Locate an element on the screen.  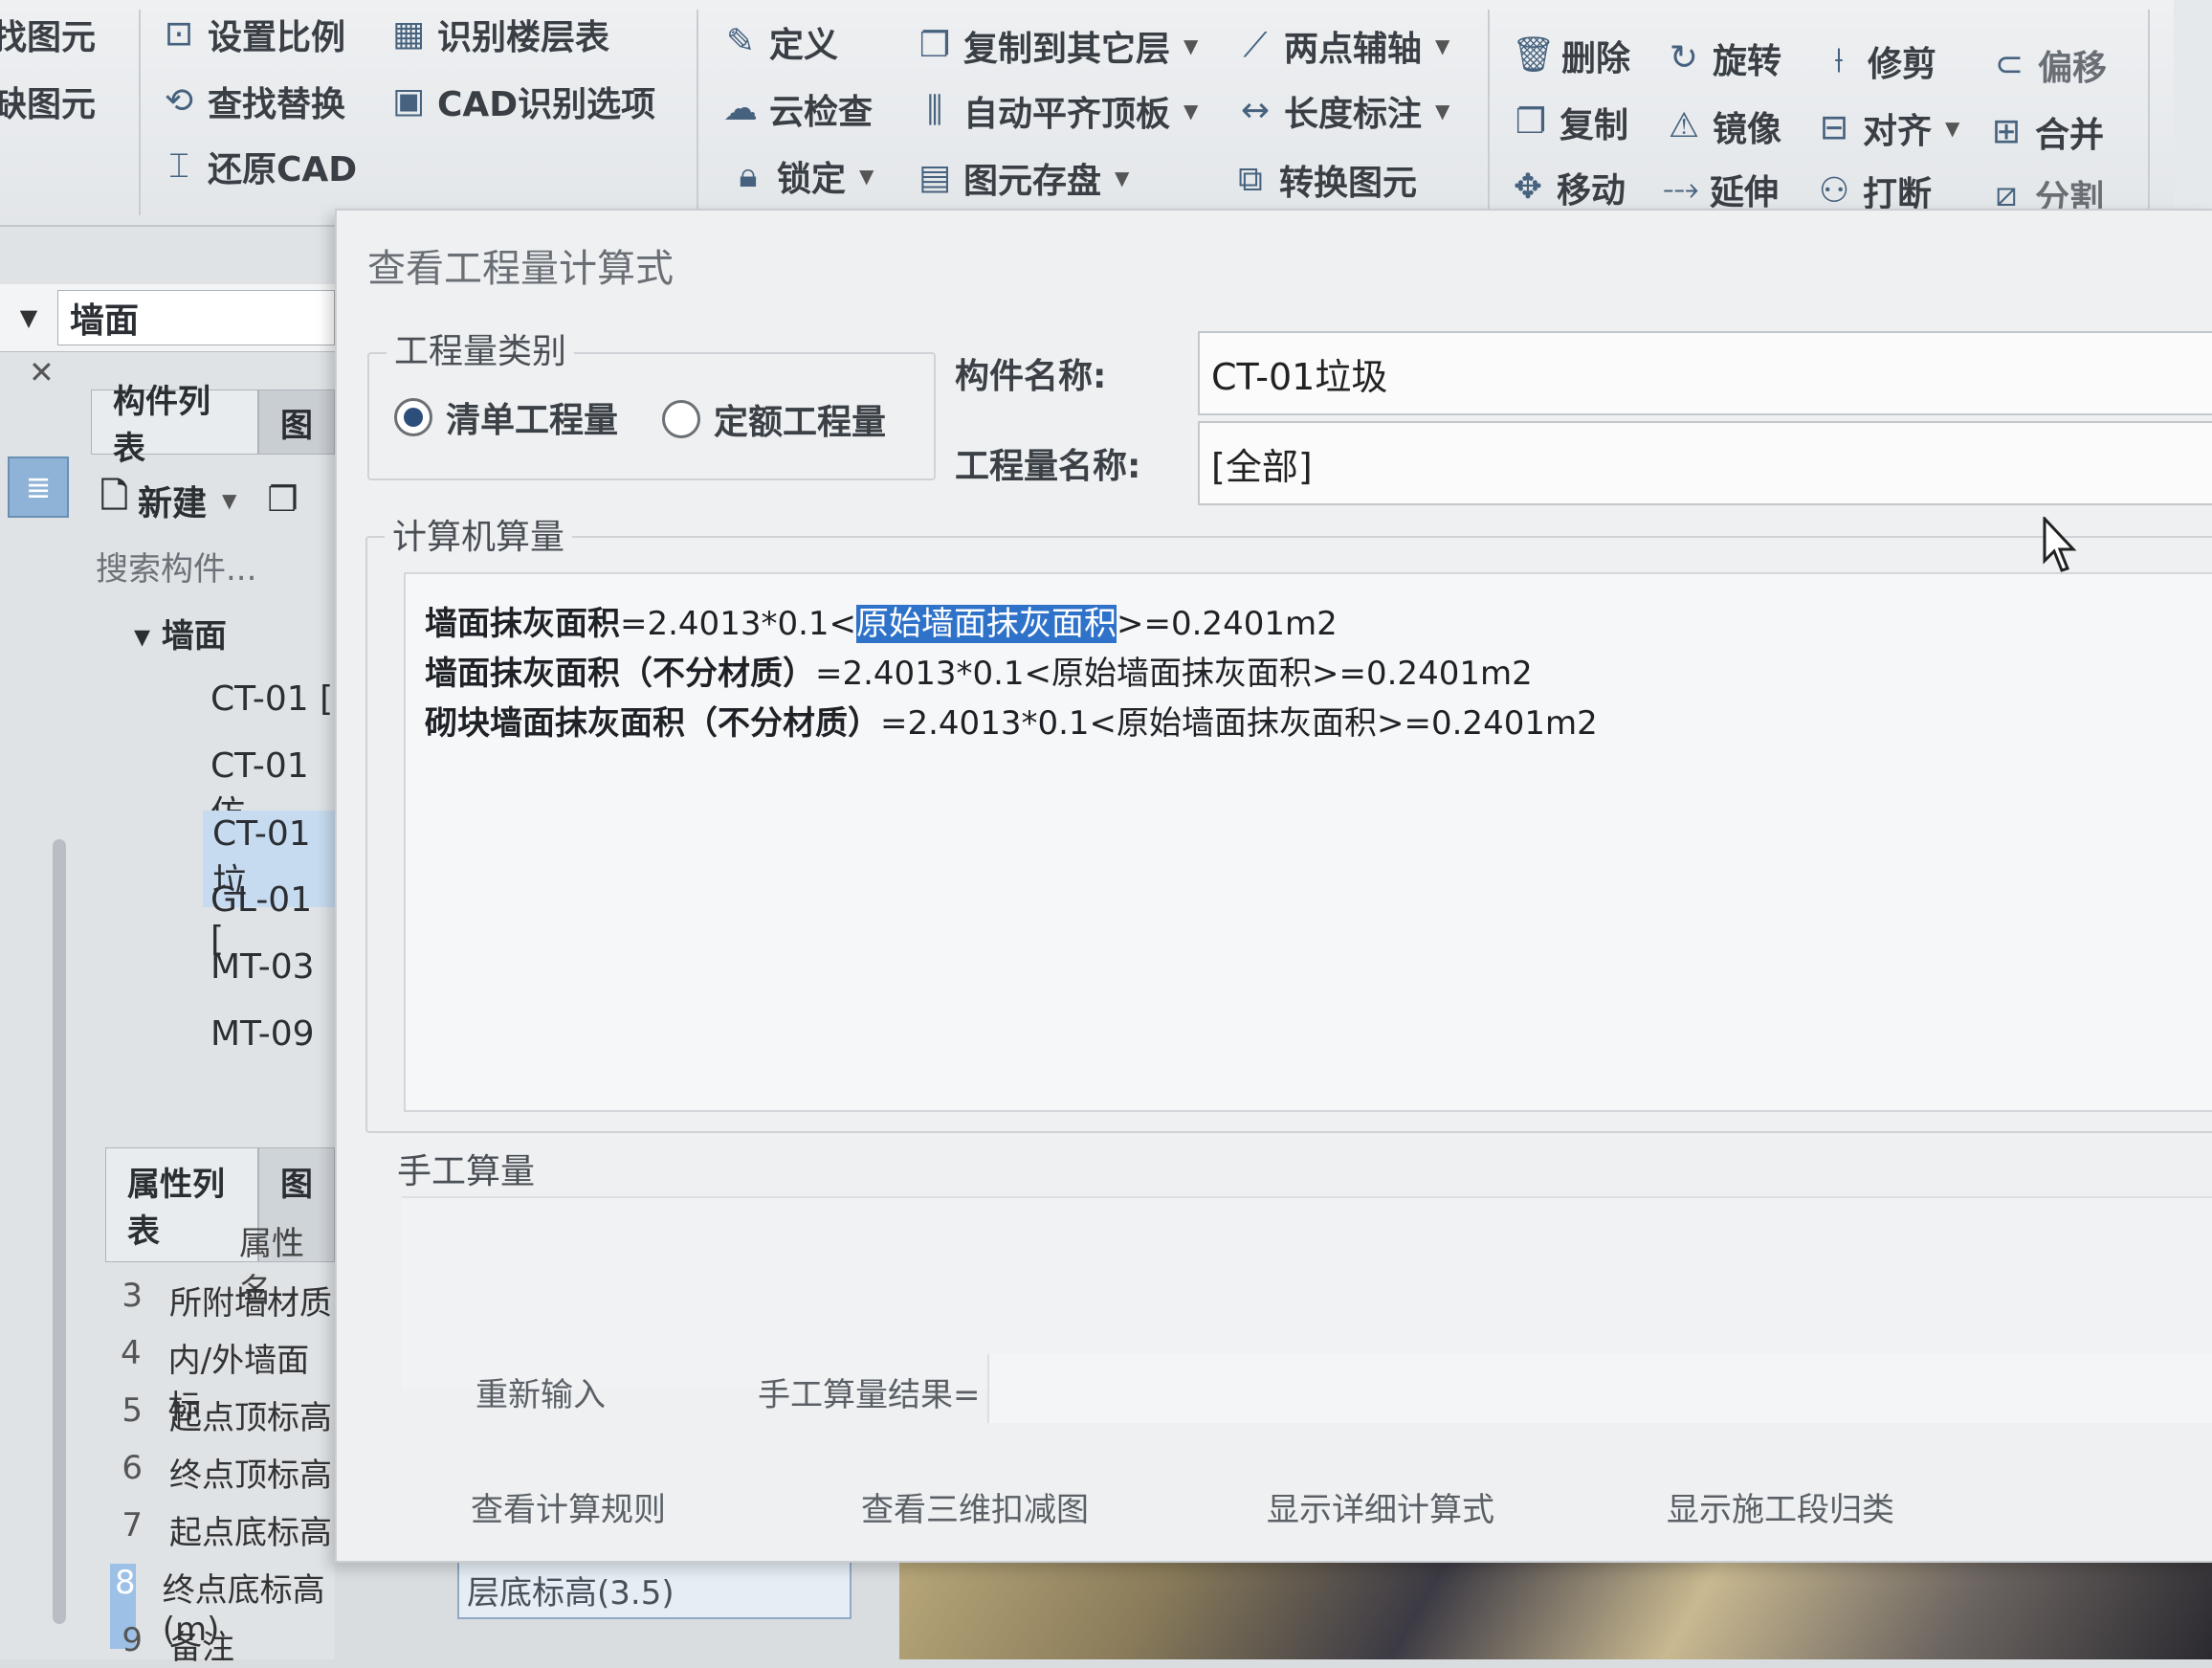
align-icon: ⊟ is located at coordinates (1834, 127).